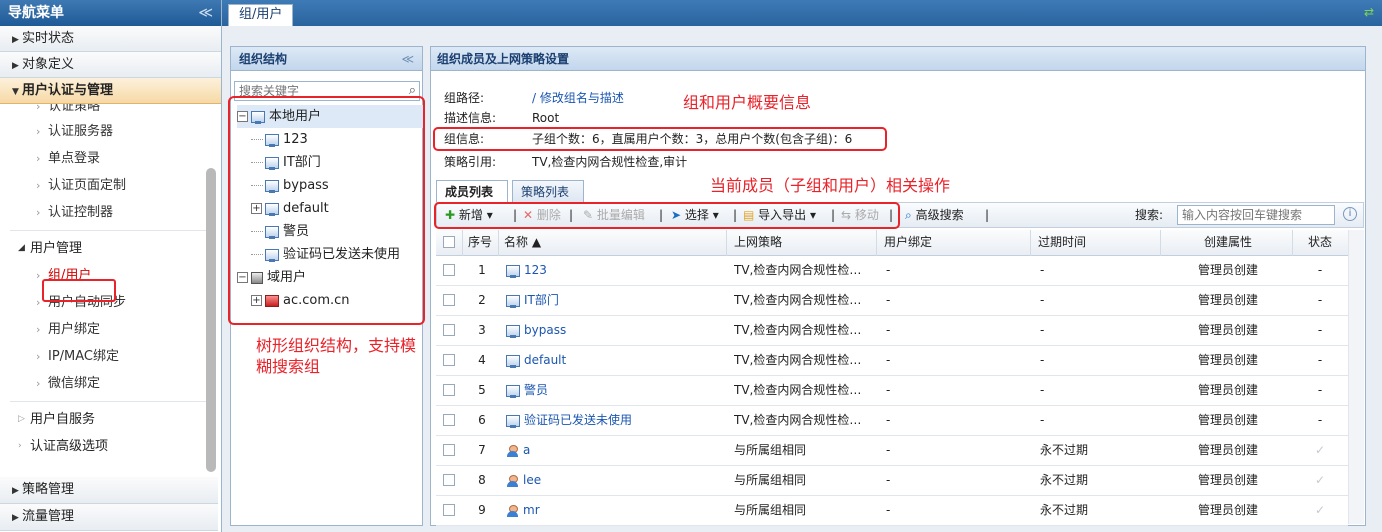 The height and width of the screenshot is (532, 1382). What do you see at coordinates (892, 481) in the screenshot?
I see `table-row: 8 lee 与所属组相同 - 永不过期 管理员创建 ✓` at bounding box center [892, 481].